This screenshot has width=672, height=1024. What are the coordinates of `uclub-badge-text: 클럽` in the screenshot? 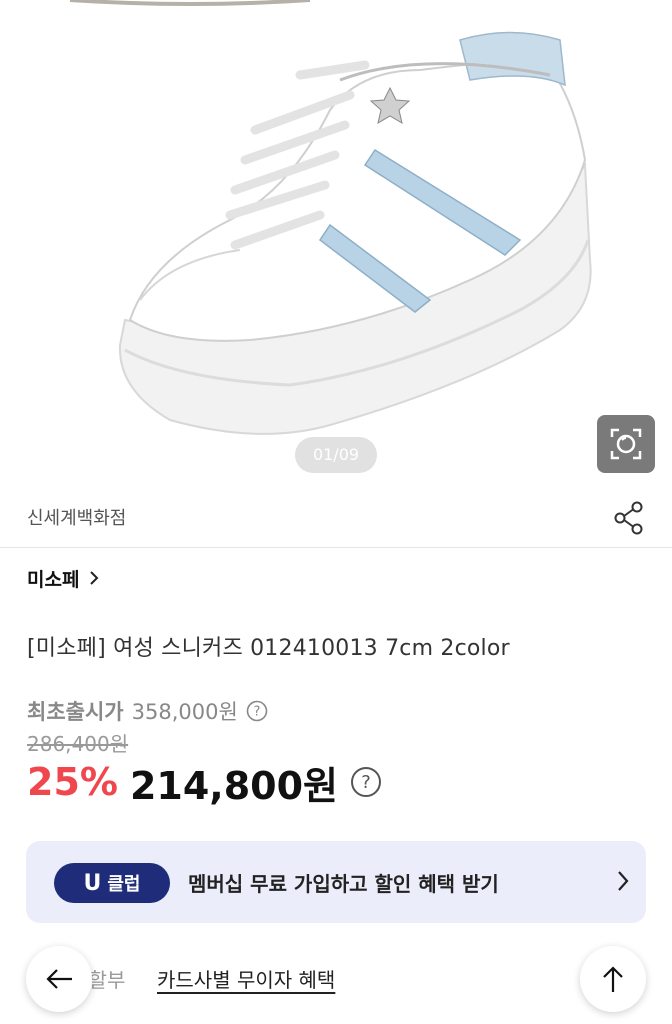 It's located at (124, 884).